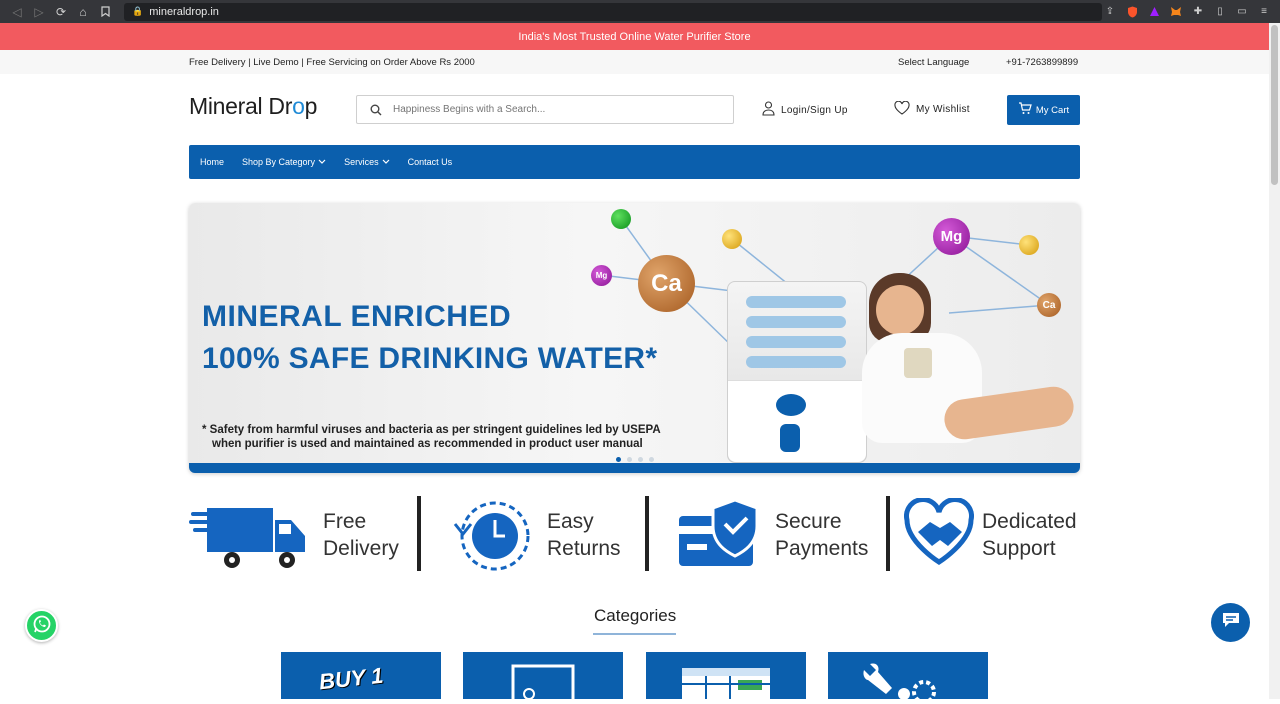  What do you see at coordinates (1132, 12) in the screenshot?
I see `brave-shield-icon` at bounding box center [1132, 12].